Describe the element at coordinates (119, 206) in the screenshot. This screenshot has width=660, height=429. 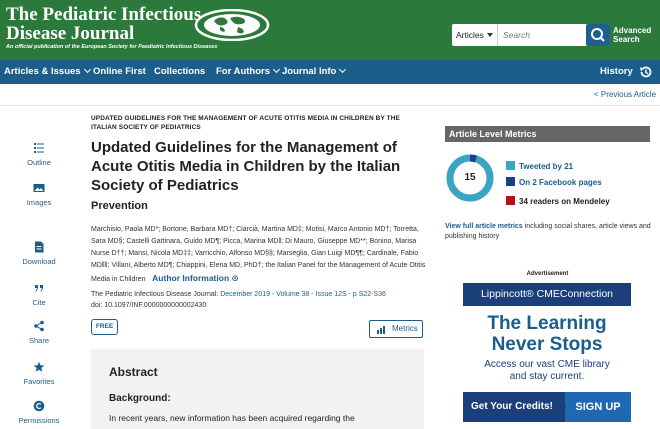
I see `article-subtitle: Prevention` at that location.